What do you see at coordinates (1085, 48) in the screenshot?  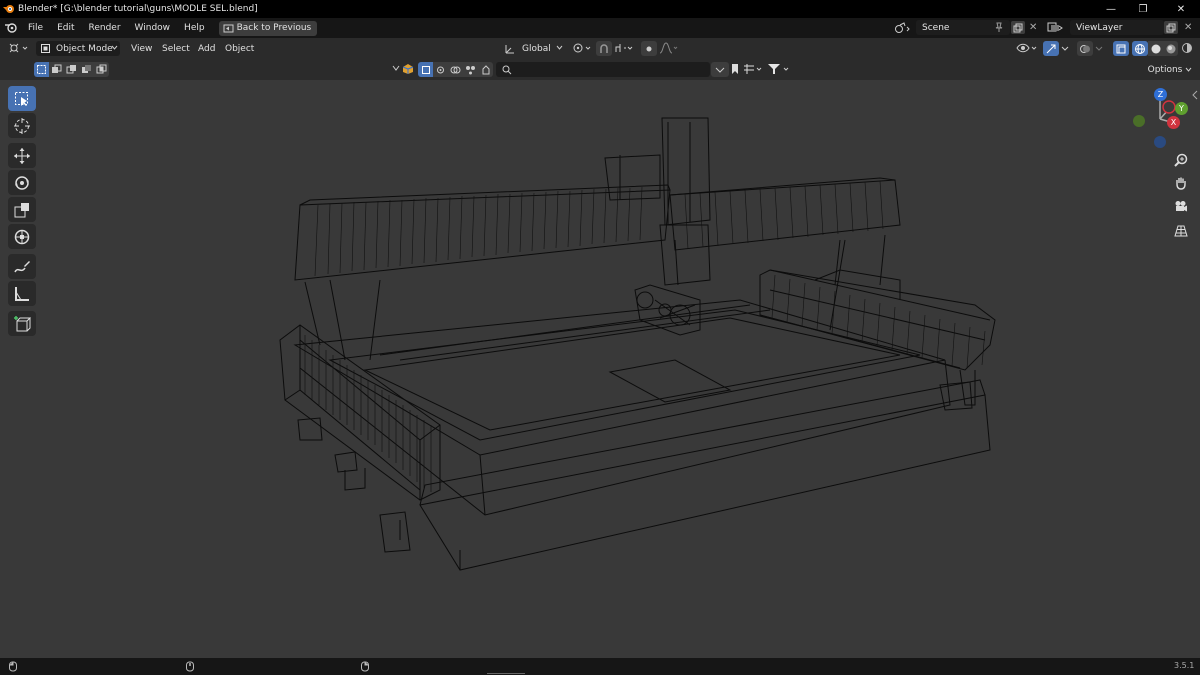 I see `overlays-icon` at bounding box center [1085, 48].